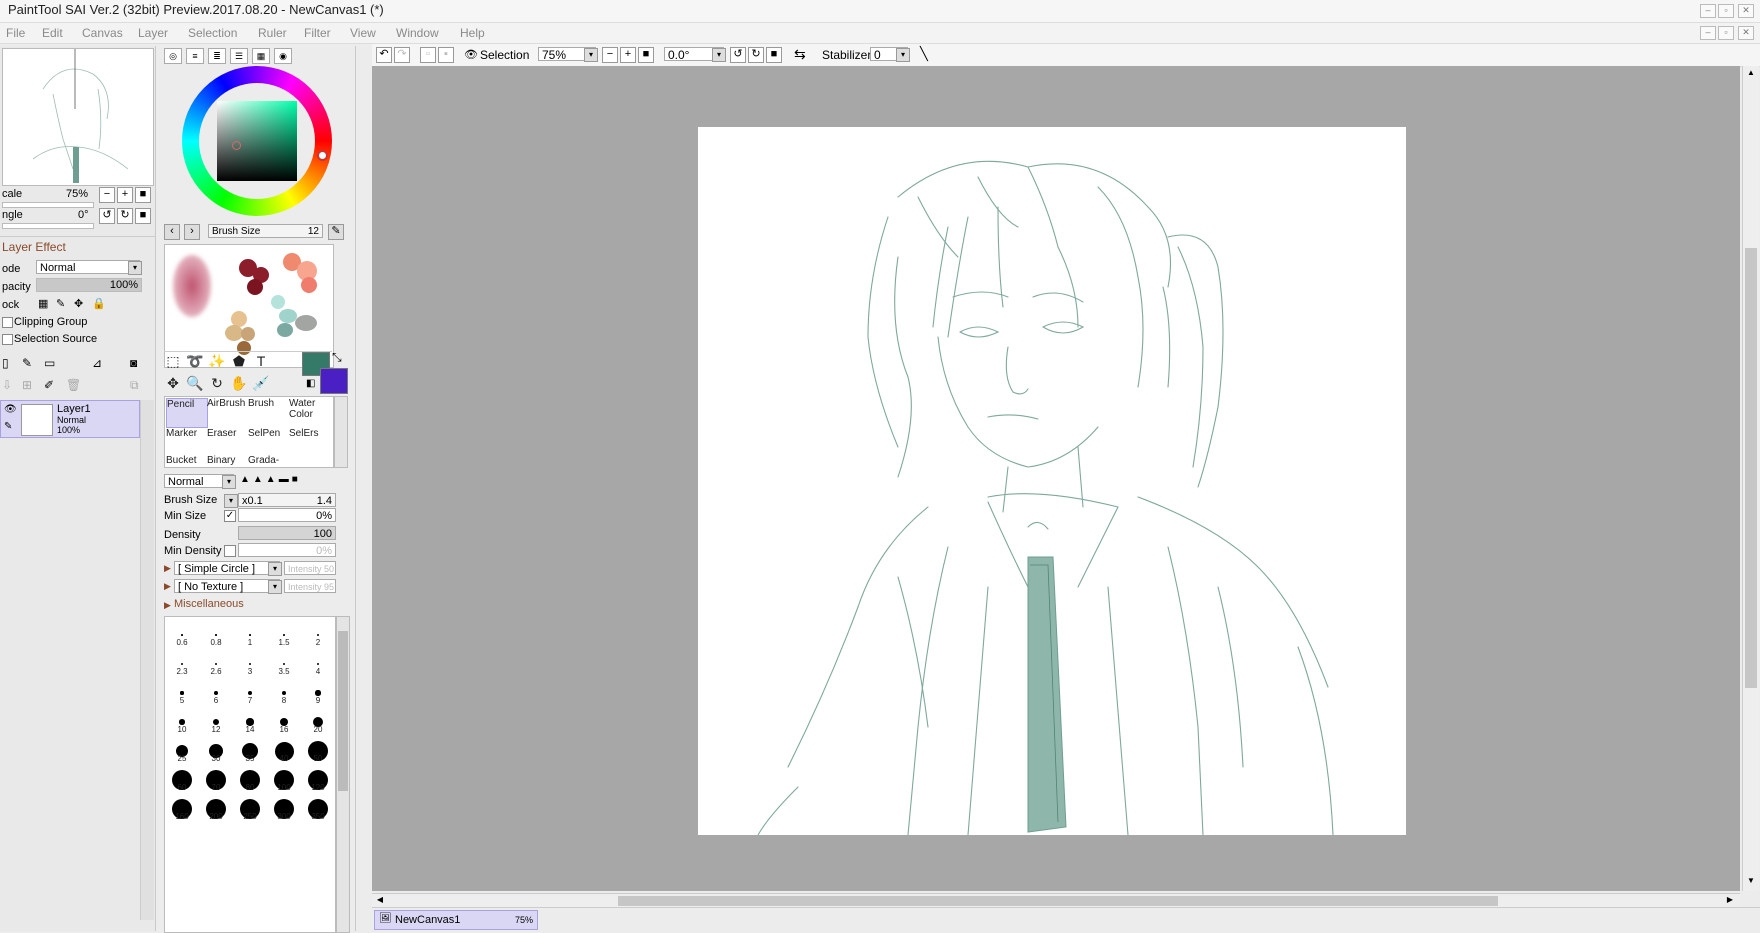 Image resolution: width=1760 pixels, height=933 pixels. What do you see at coordinates (1730, 901) in the screenshot?
I see `scroll-right-icon: ▶` at bounding box center [1730, 901].